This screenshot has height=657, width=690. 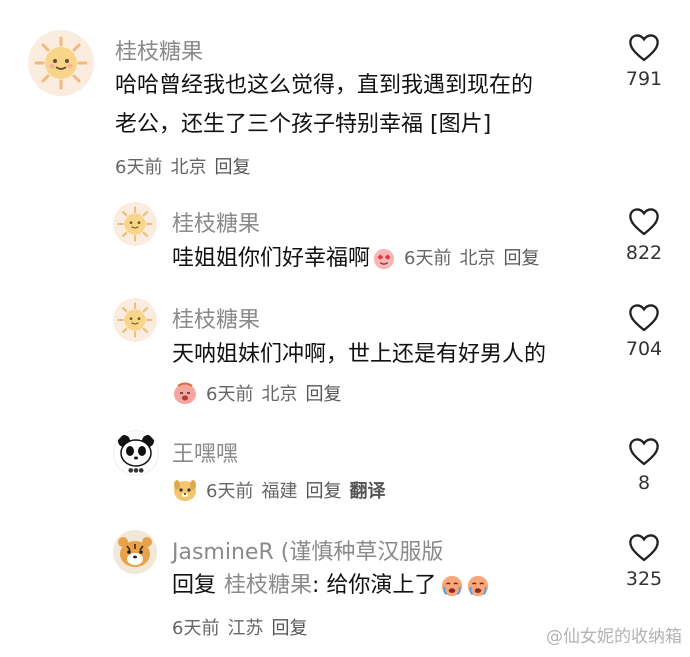 I want to click on comment-meta: 6天前 江苏 回复, so click(x=239, y=627).